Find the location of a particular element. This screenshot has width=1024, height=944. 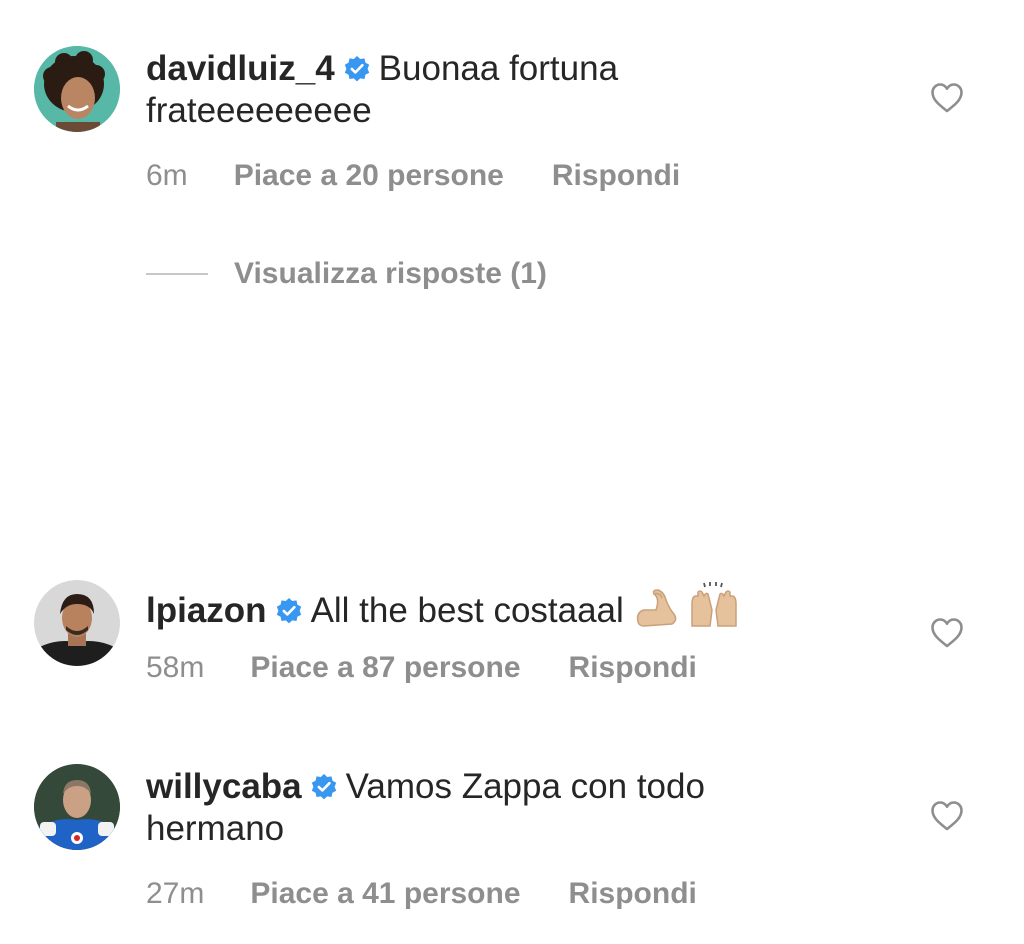

username: davidluiz_4 is located at coordinates (240, 68).